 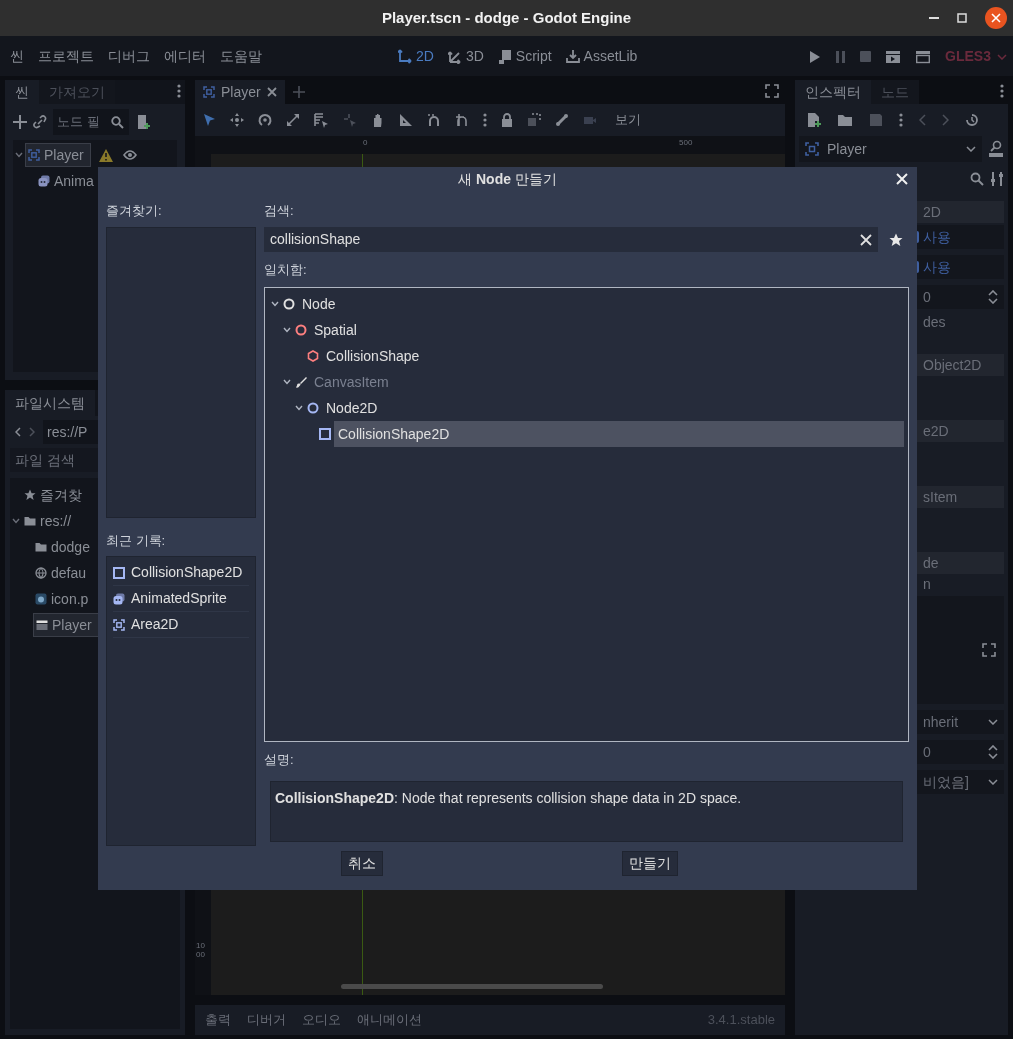 What do you see at coordinates (237, 120) in the screenshot?
I see `move-icon` at bounding box center [237, 120].